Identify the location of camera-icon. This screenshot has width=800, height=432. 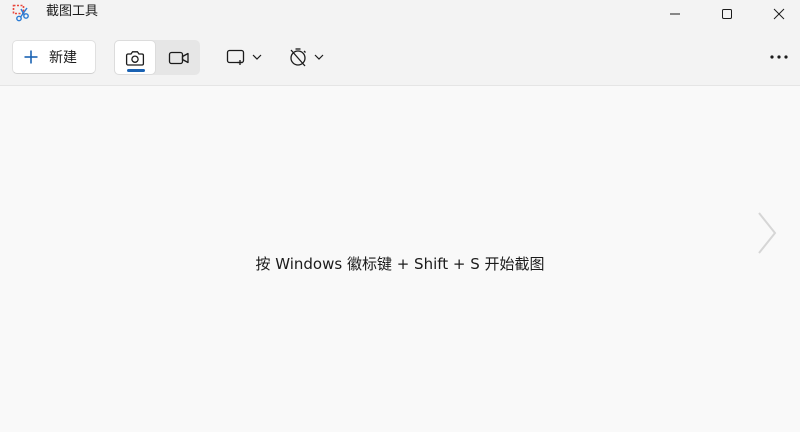
(135, 58).